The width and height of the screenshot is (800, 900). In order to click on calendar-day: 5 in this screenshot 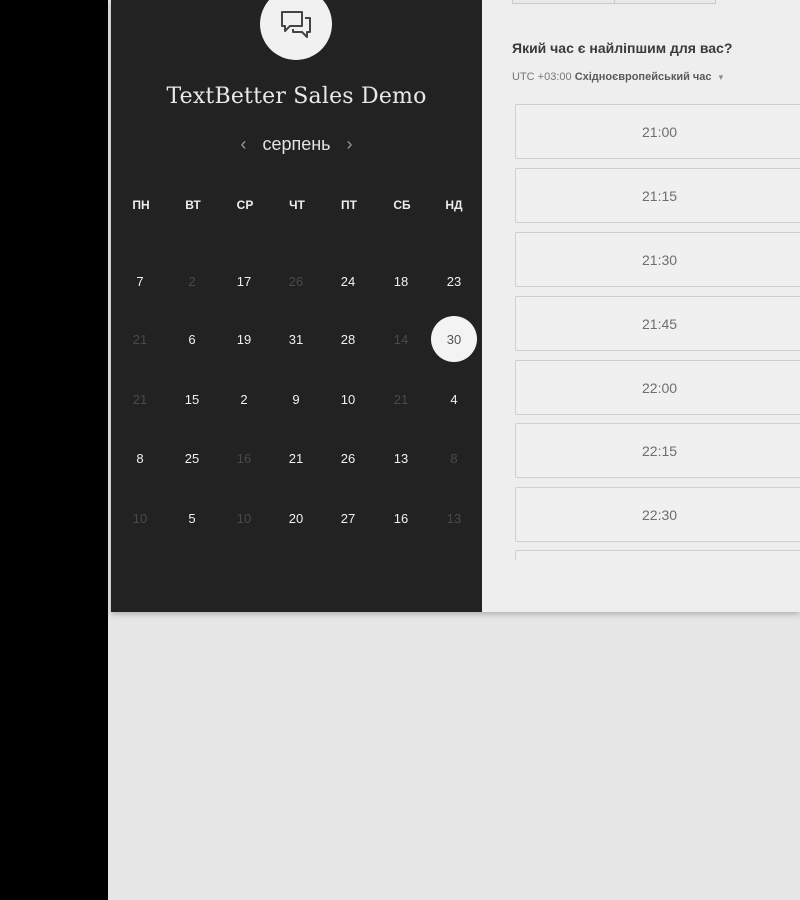, I will do `click(192, 518)`.